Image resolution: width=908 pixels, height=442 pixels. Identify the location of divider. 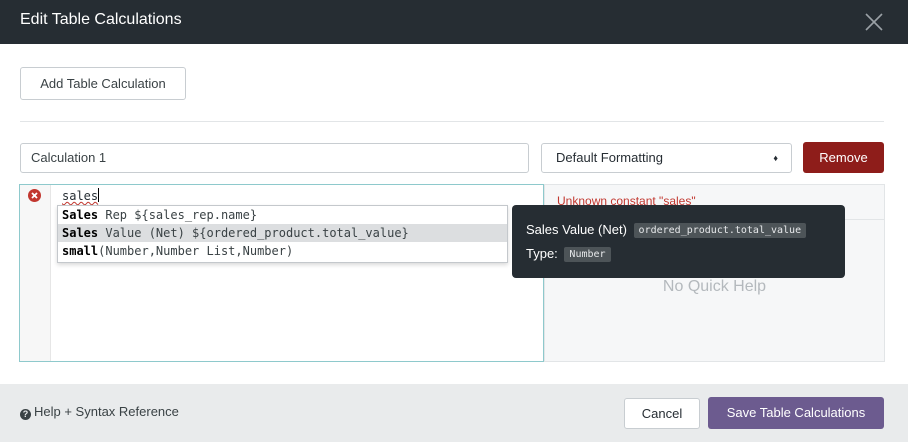
(452, 121).